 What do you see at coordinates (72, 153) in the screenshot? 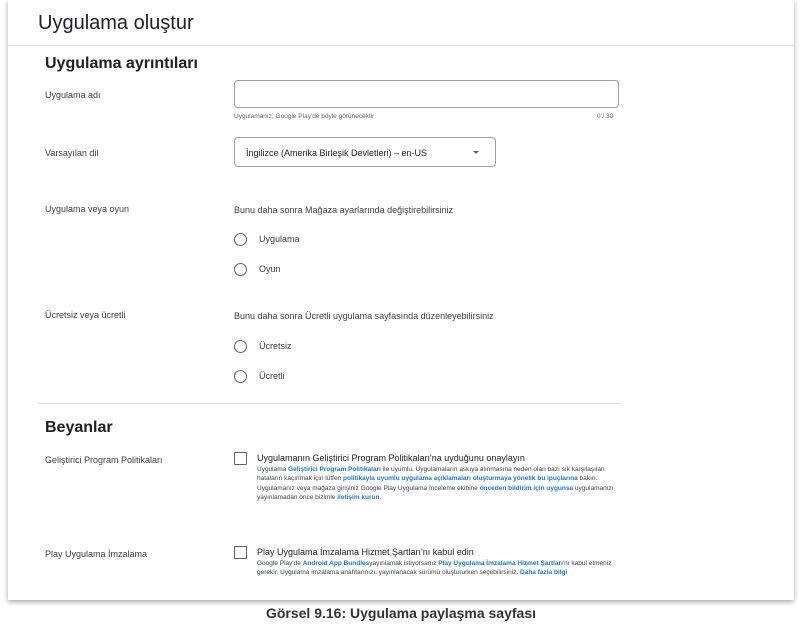
I see `default-language-label: Varsayılan dil` at bounding box center [72, 153].